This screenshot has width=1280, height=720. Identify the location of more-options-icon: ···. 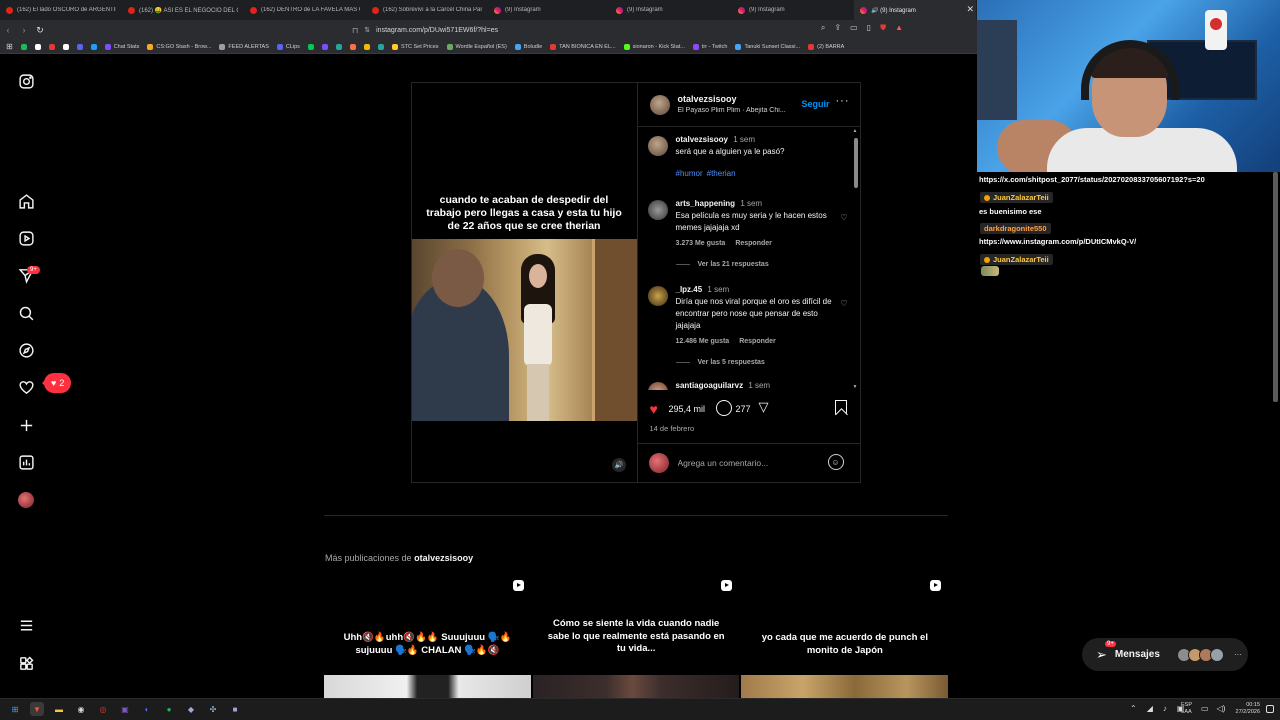
(843, 101).